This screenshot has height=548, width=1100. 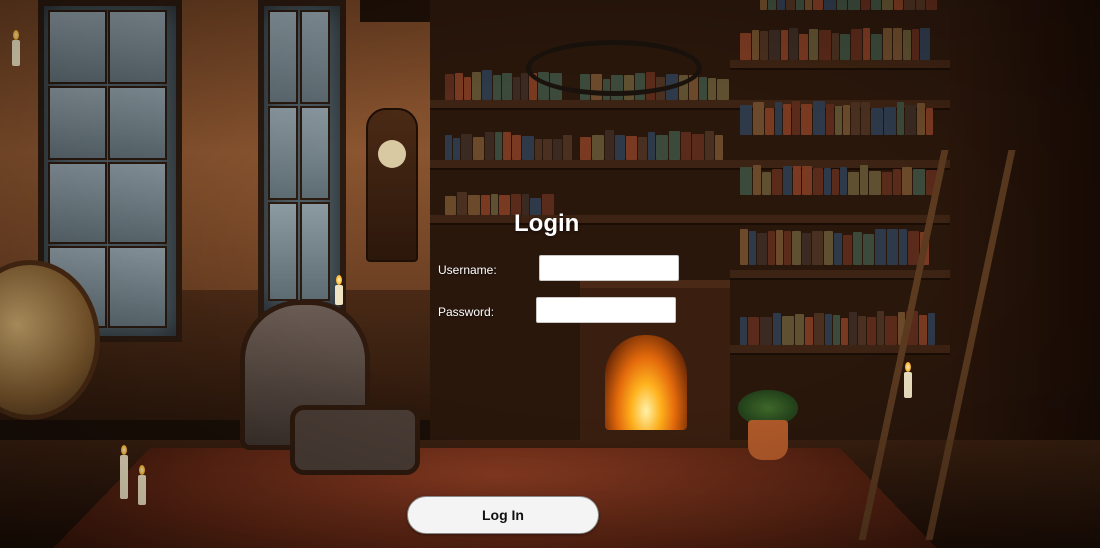 I want to click on username-input, so click(x=609, y=268).